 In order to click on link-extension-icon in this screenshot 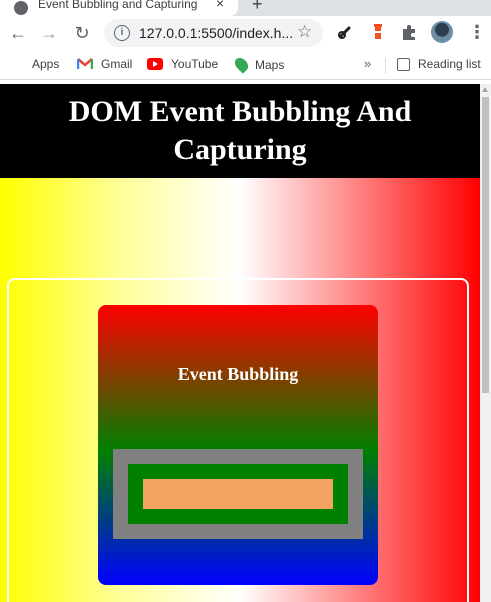, I will do `click(344, 32)`.